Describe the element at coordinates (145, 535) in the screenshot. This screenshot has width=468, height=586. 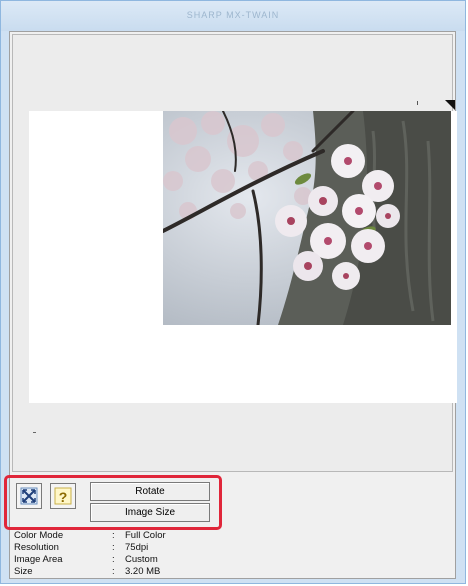
I see `info-value: Full Color` at that location.